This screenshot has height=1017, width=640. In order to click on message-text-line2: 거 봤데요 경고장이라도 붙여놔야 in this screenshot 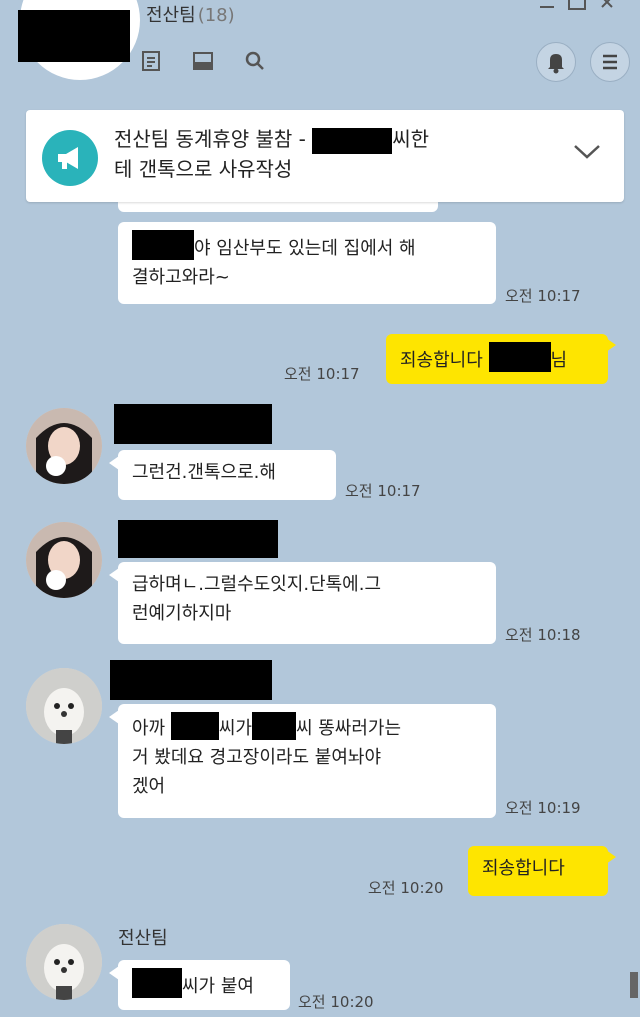, I will do `click(257, 757)`.